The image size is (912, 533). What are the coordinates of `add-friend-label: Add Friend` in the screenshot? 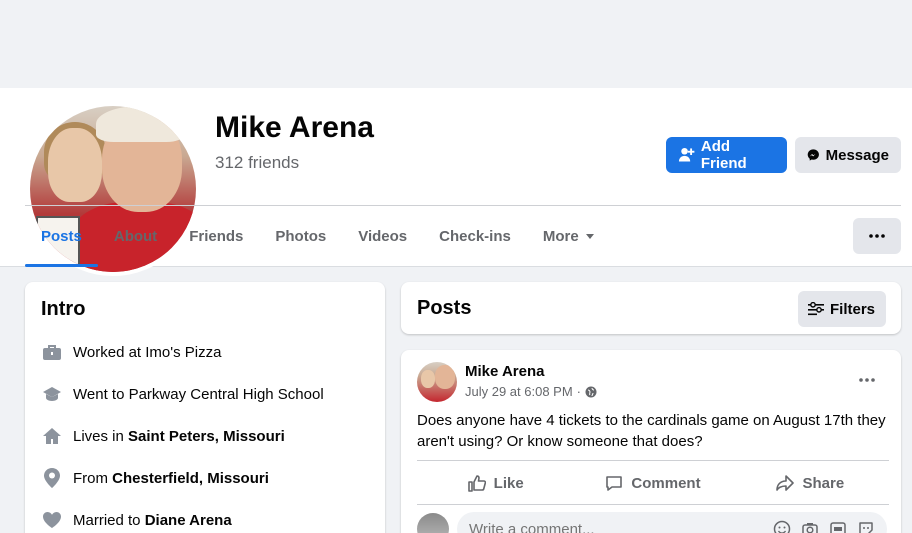 It's located at (723, 155).